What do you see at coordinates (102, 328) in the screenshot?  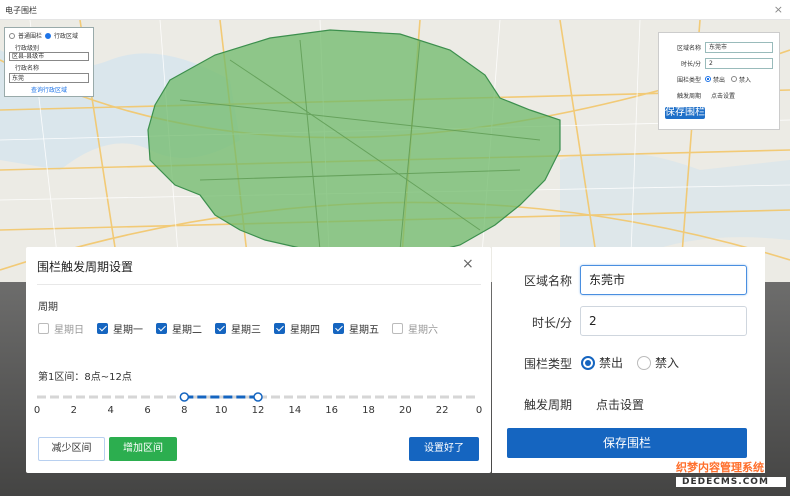 I see `weekday-monday-checkbox` at bounding box center [102, 328].